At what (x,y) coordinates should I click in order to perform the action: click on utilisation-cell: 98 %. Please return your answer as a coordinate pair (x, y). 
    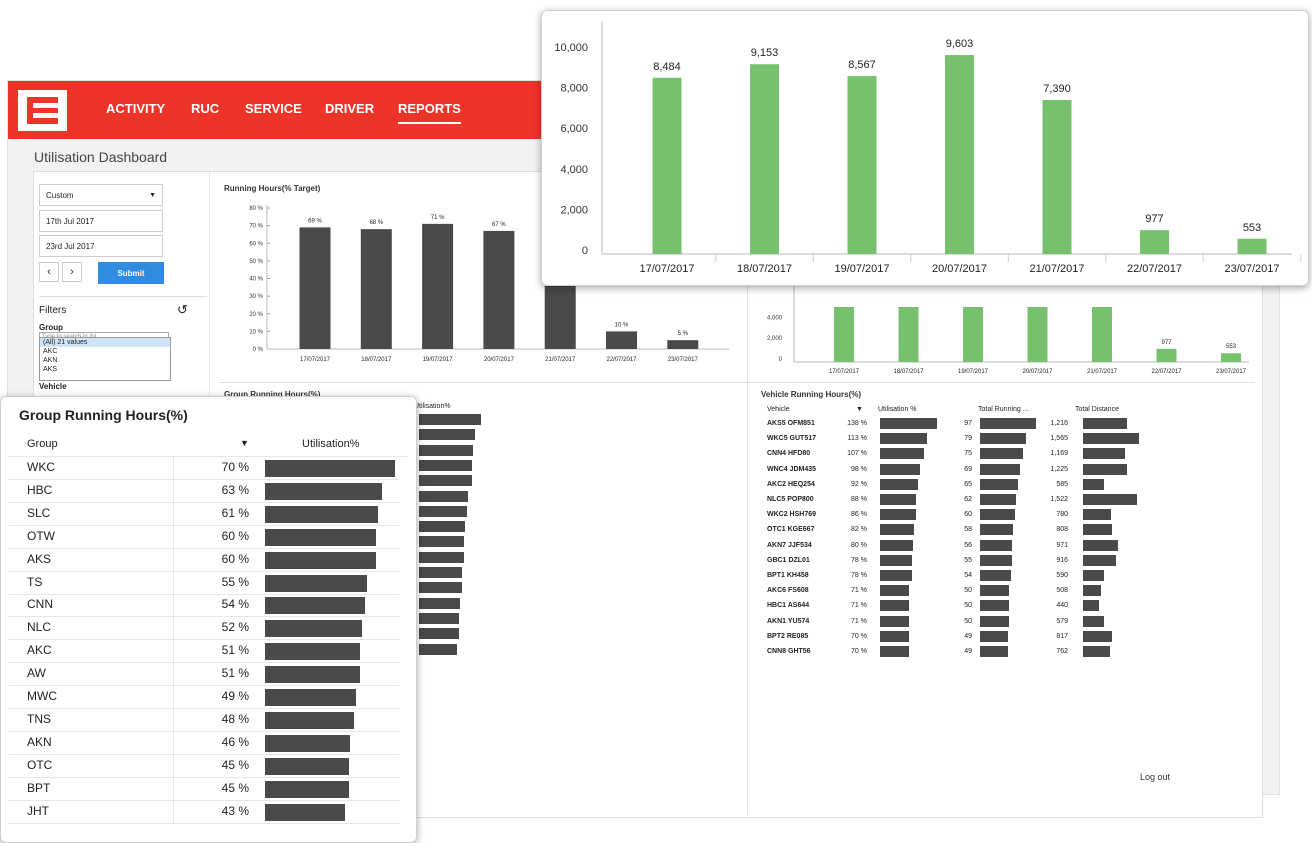
    Looking at the image, I should click on (859, 469).